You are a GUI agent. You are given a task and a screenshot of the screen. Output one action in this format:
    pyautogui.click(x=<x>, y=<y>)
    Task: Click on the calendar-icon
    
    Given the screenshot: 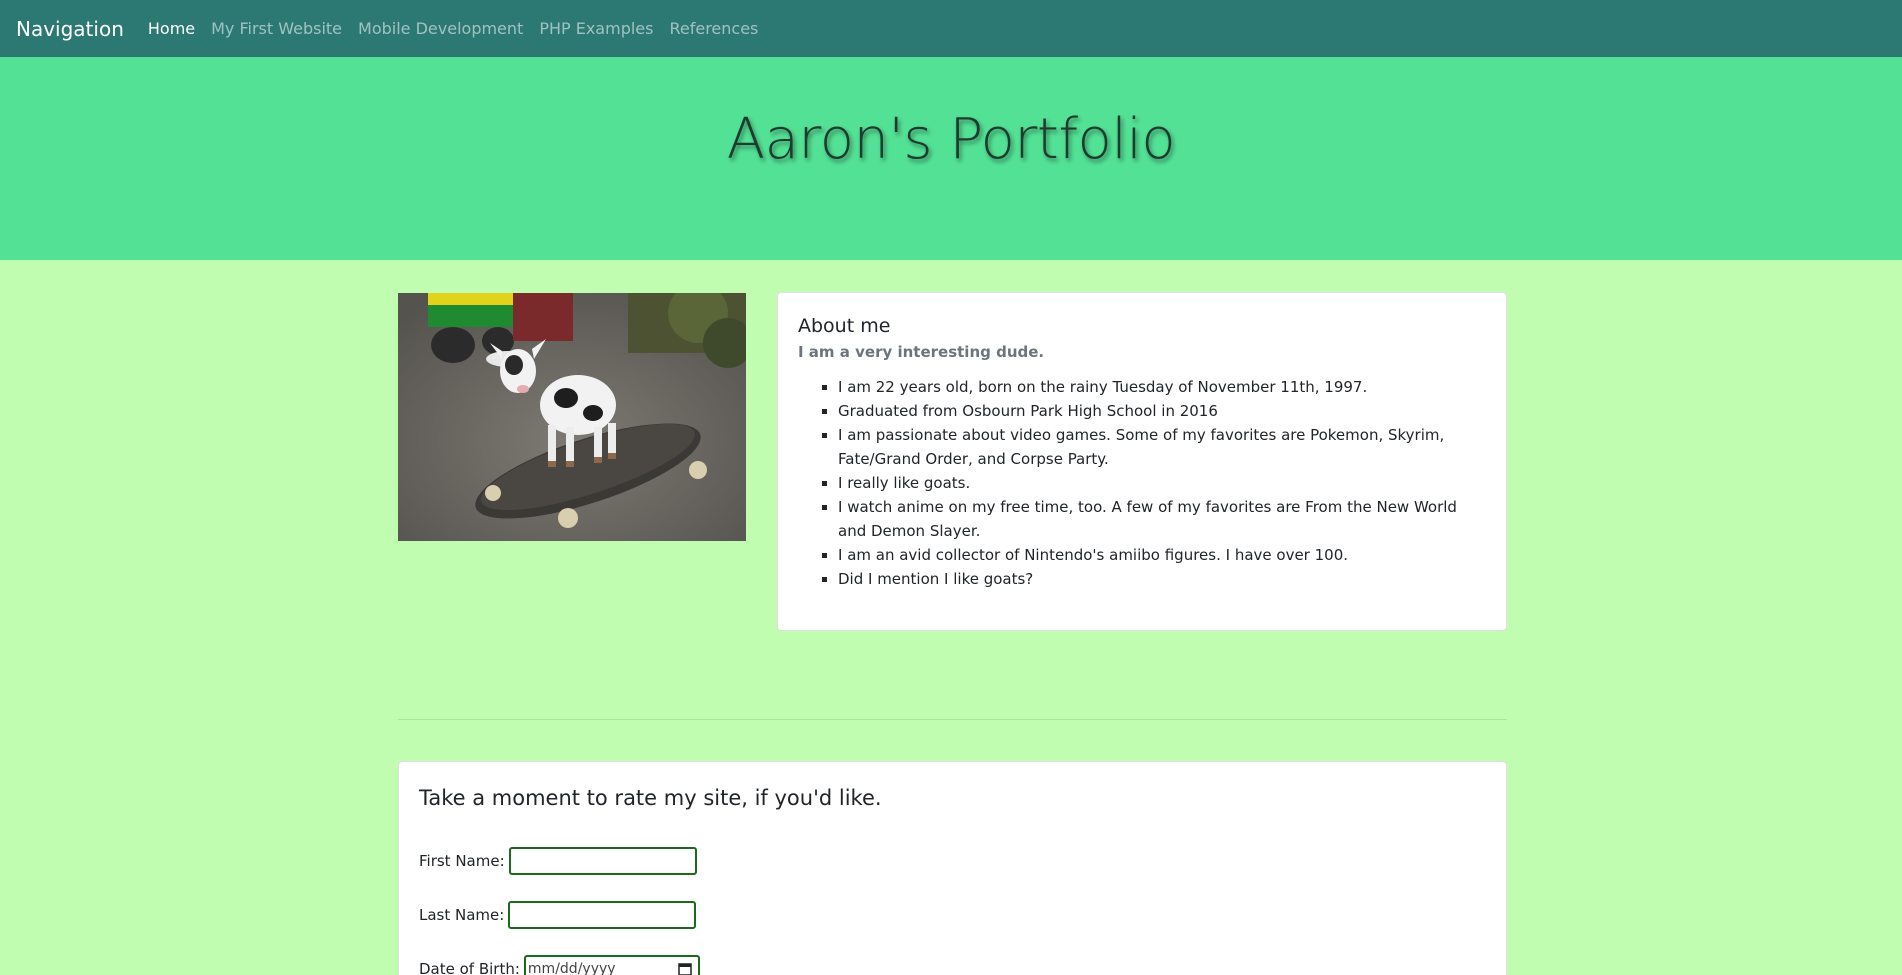 What is the action you would take?
    pyautogui.click(x=685, y=968)
    